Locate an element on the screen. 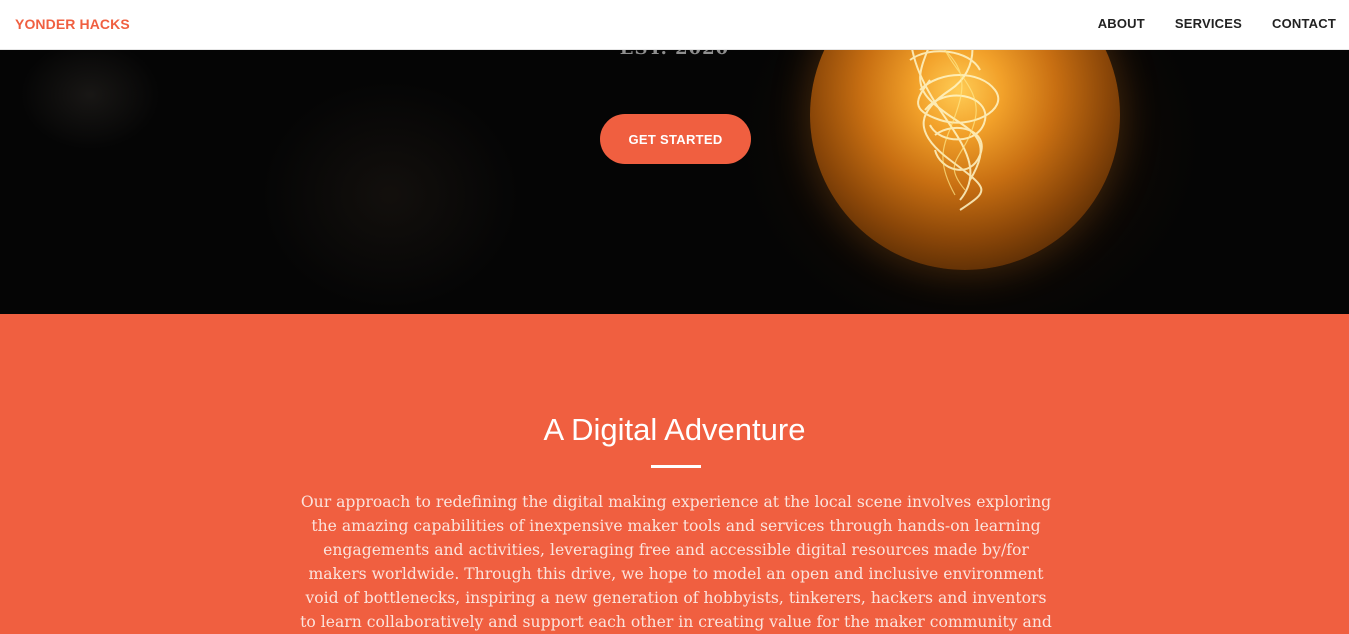 This screenshot has height=634, width=1349. get-started-button: GET STARTED is located at coordinates (675, 139).